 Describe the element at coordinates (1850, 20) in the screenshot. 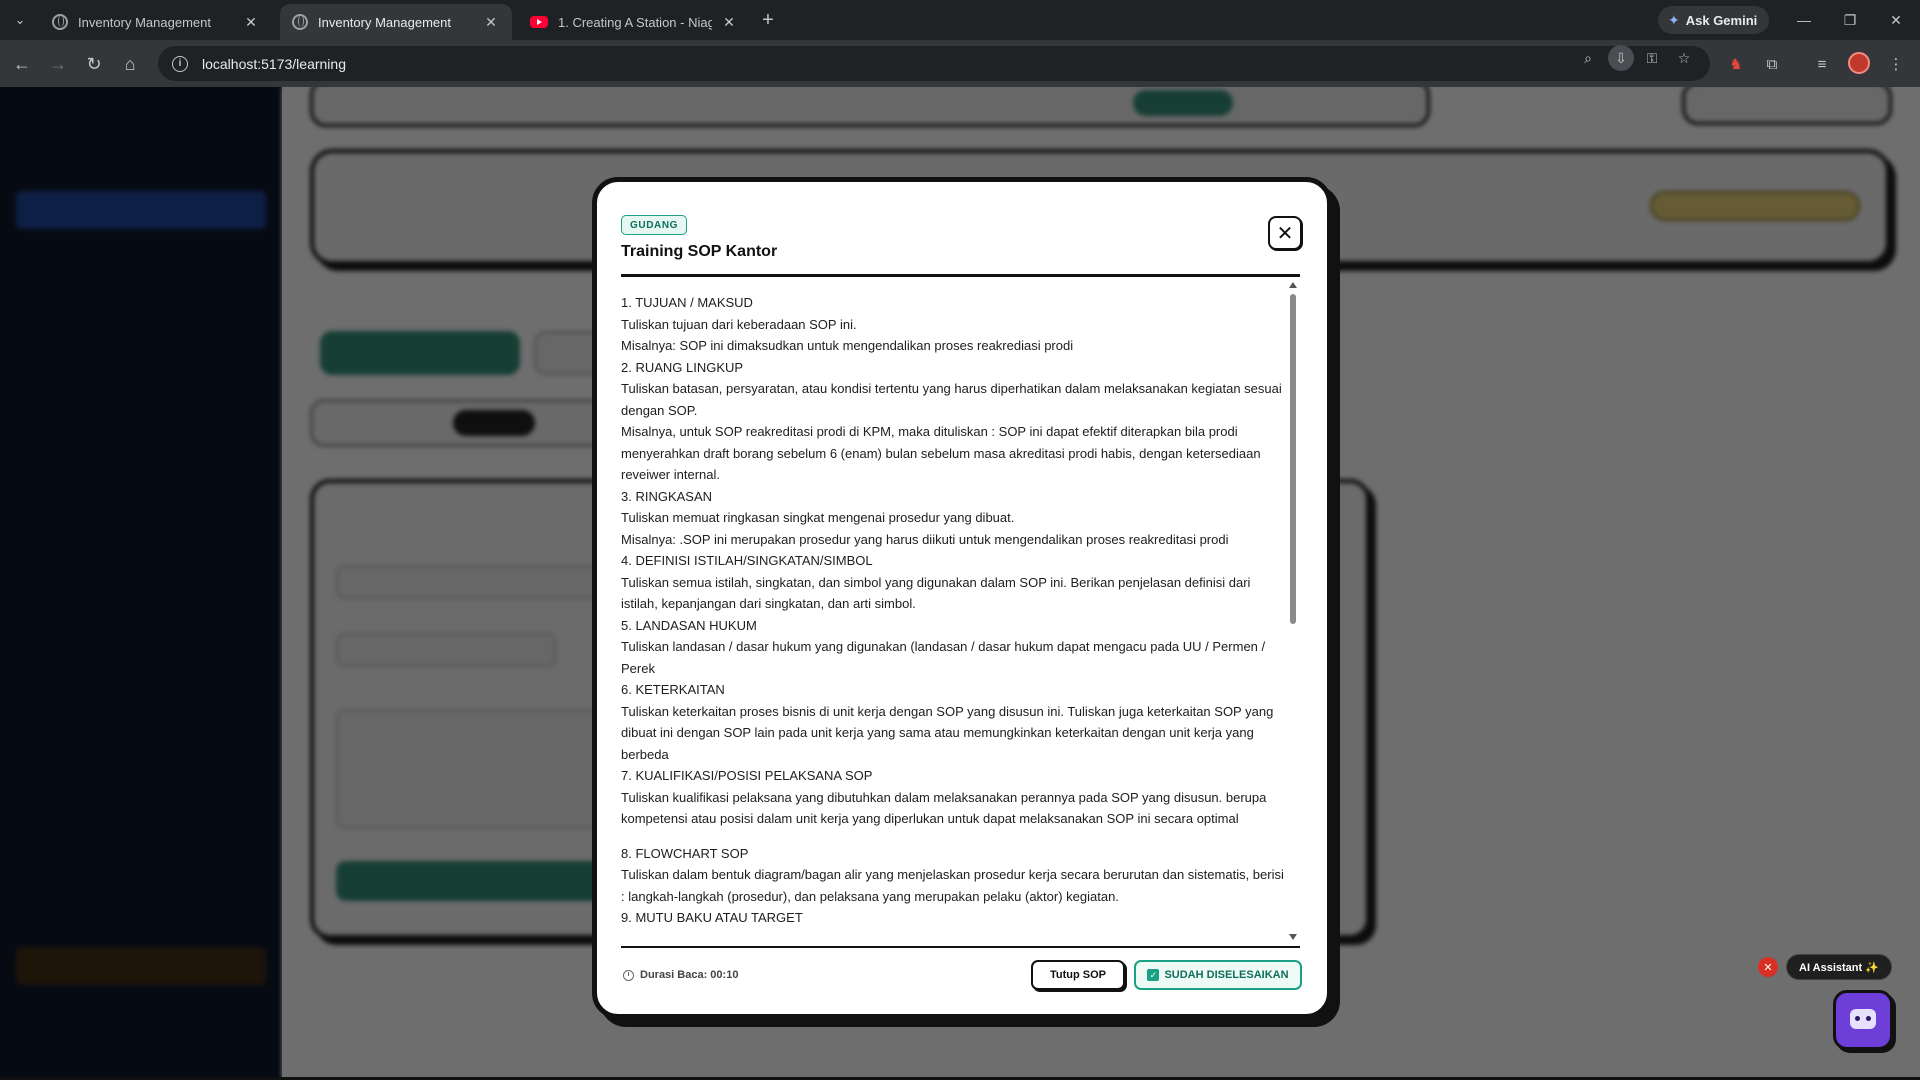

I see `restore-icon: ❐` at that location.